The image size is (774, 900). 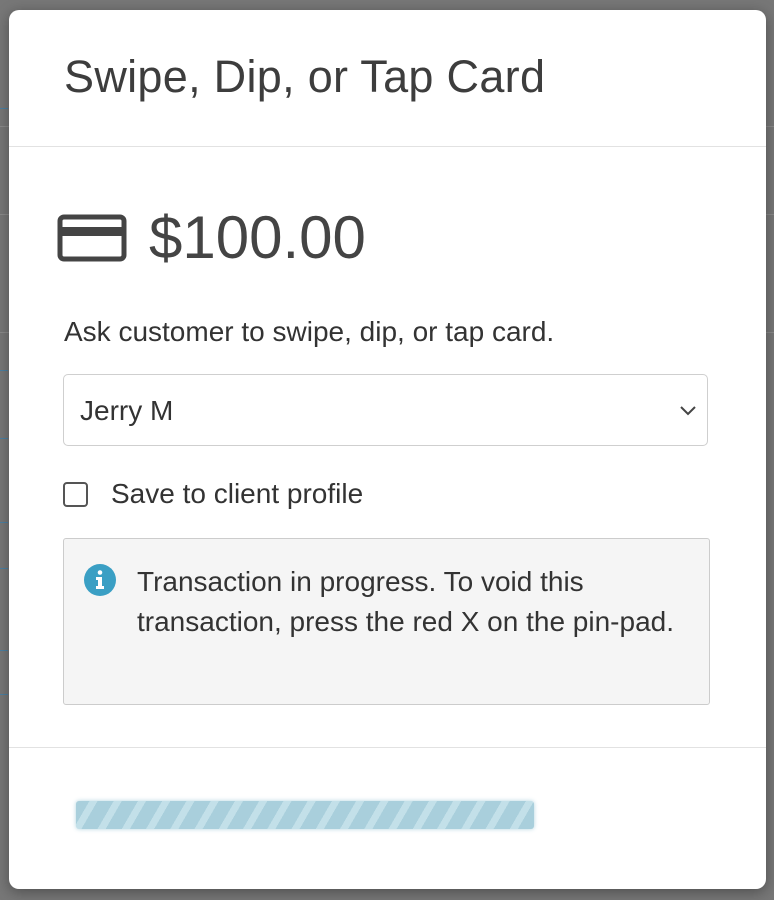 What do you see at coordinates (688, 411) in the screenshot?
I see `chevron-down-icon` at bounding box center [688, 411].